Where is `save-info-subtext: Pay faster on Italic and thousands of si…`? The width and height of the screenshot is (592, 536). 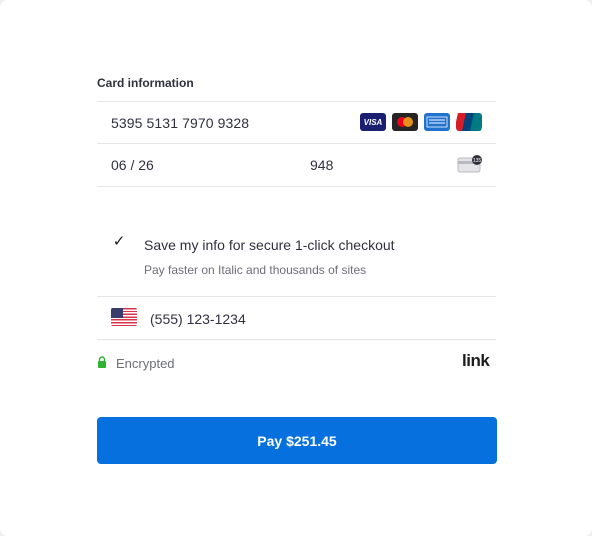 save-info-subtext: Pay faster on Italic and thousands of si… is located at coordinates (255, 270).